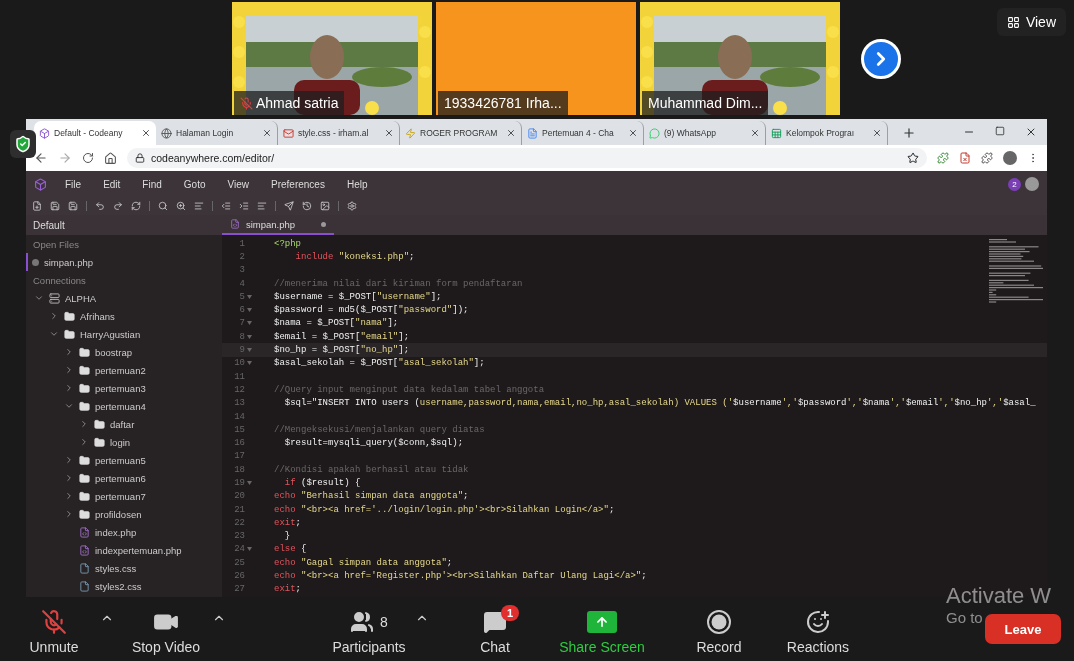 The width and height of the screenshot is (1074, 661). I want to click on editor-tab: simpan.php, so click(278, 225).